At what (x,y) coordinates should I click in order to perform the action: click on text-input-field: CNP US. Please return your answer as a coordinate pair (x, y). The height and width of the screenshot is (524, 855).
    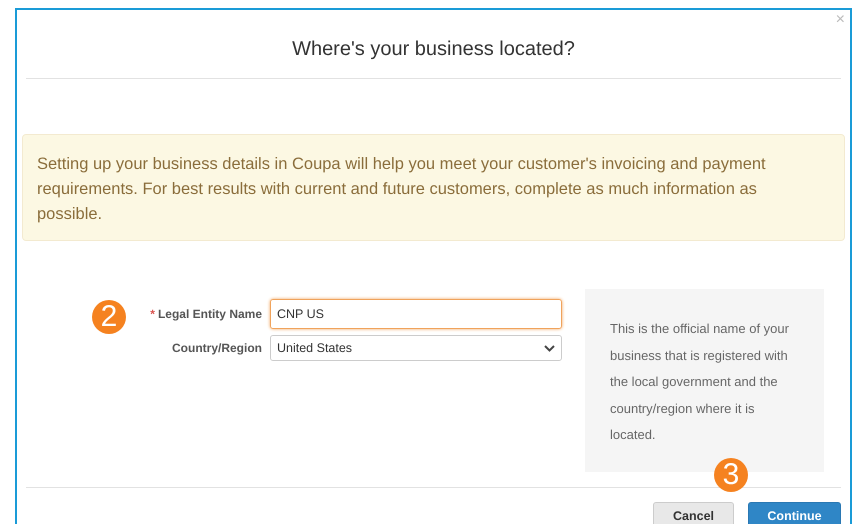
    Looking at the image, I should click on (416, 314).